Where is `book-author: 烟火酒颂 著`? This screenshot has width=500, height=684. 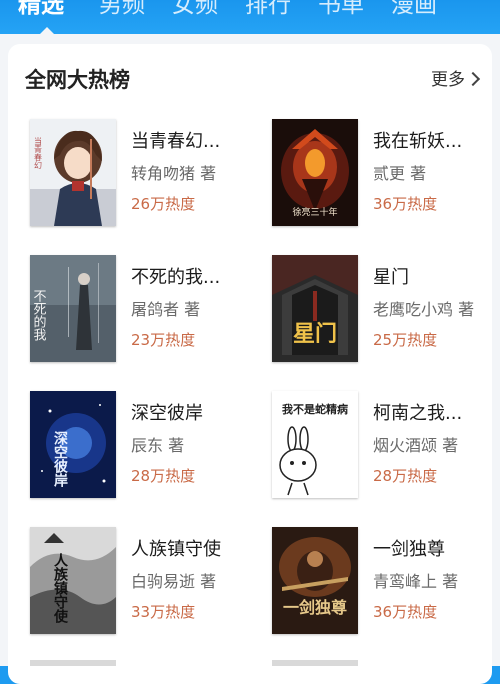
book-author: 烟火酒颂 著 is located at coordinates (416, 445).